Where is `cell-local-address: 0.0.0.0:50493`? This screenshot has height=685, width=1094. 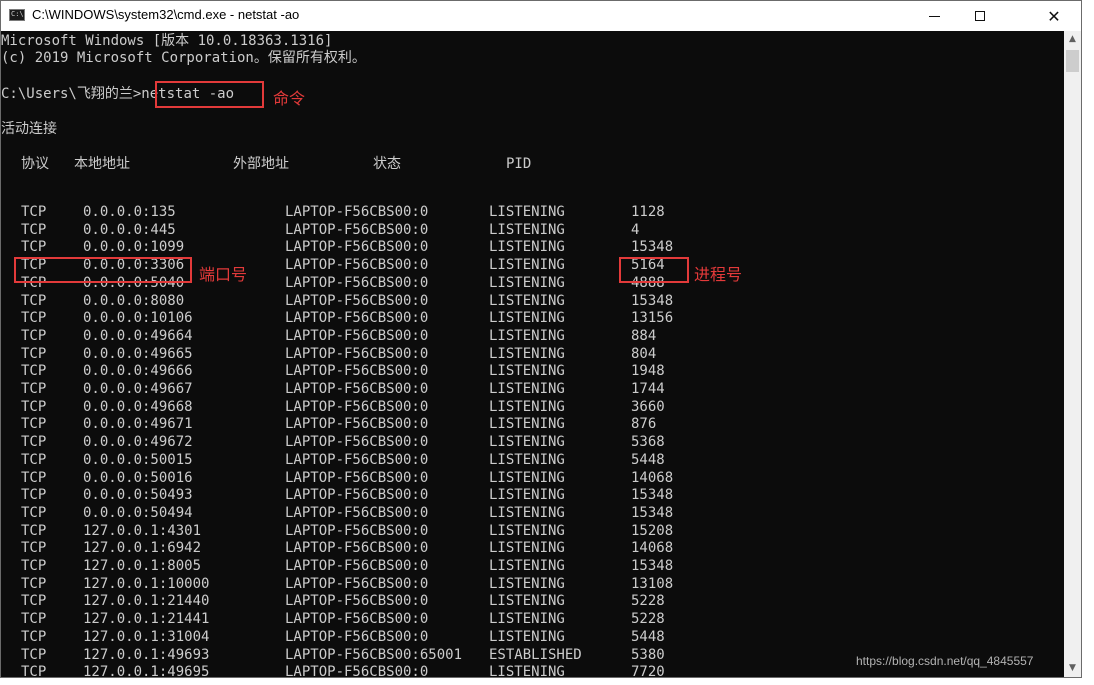 cell-local-address: 0.0.0.0:50493 is located at coordinates (138, 495).